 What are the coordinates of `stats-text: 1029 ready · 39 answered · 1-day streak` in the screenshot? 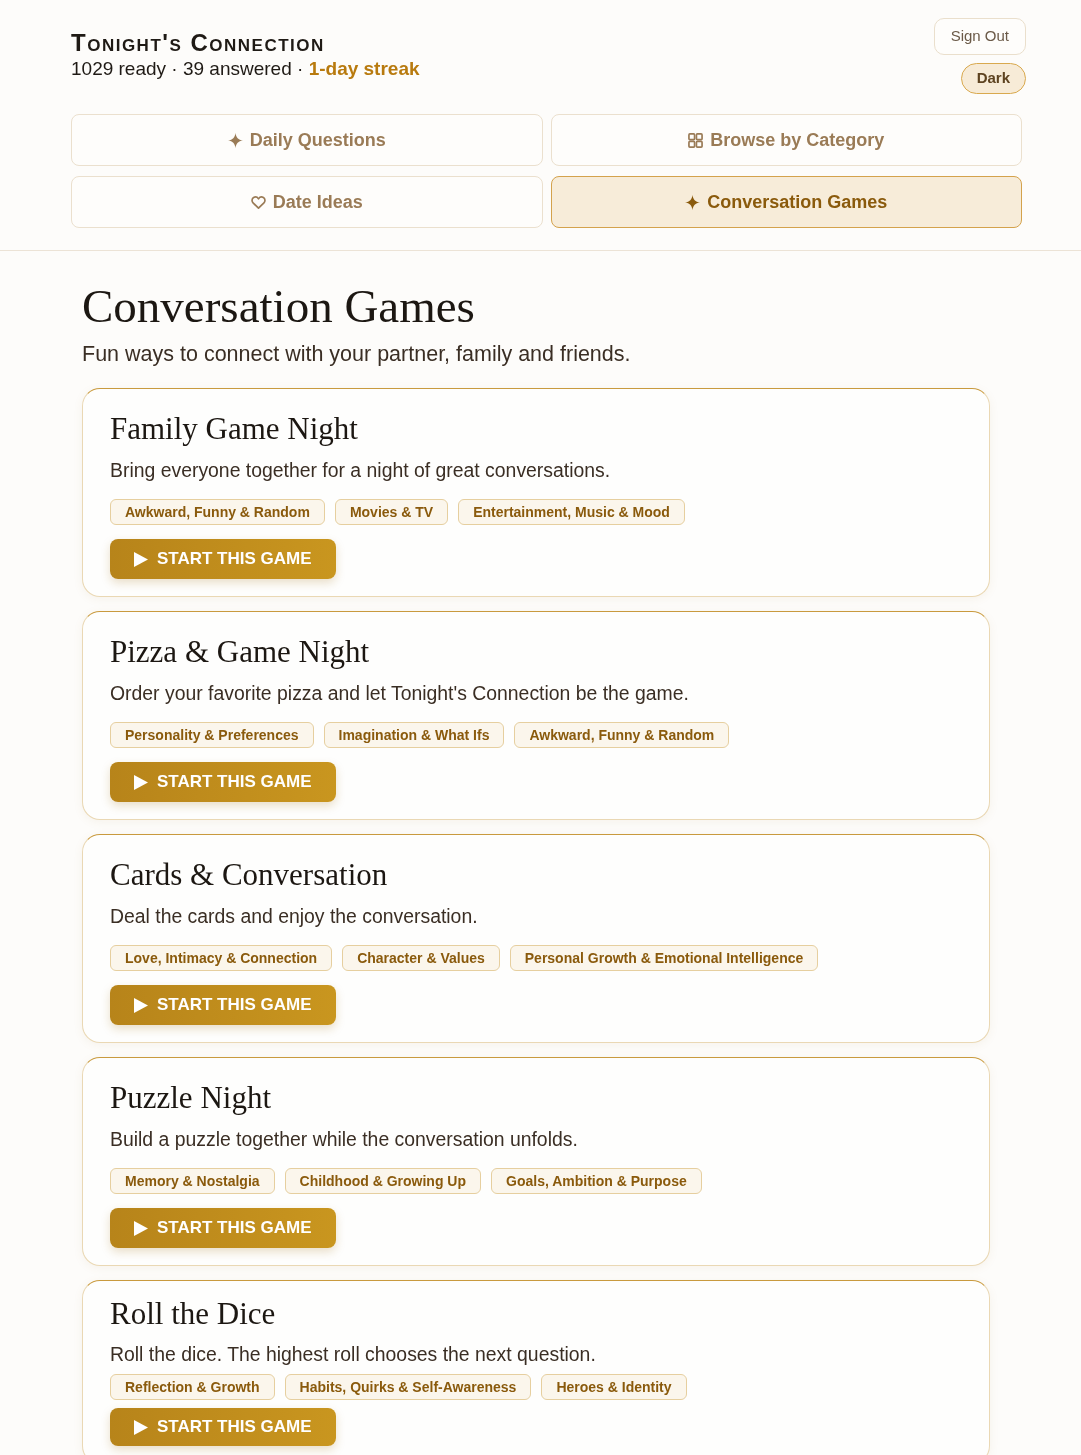 It's located at (245, 69).